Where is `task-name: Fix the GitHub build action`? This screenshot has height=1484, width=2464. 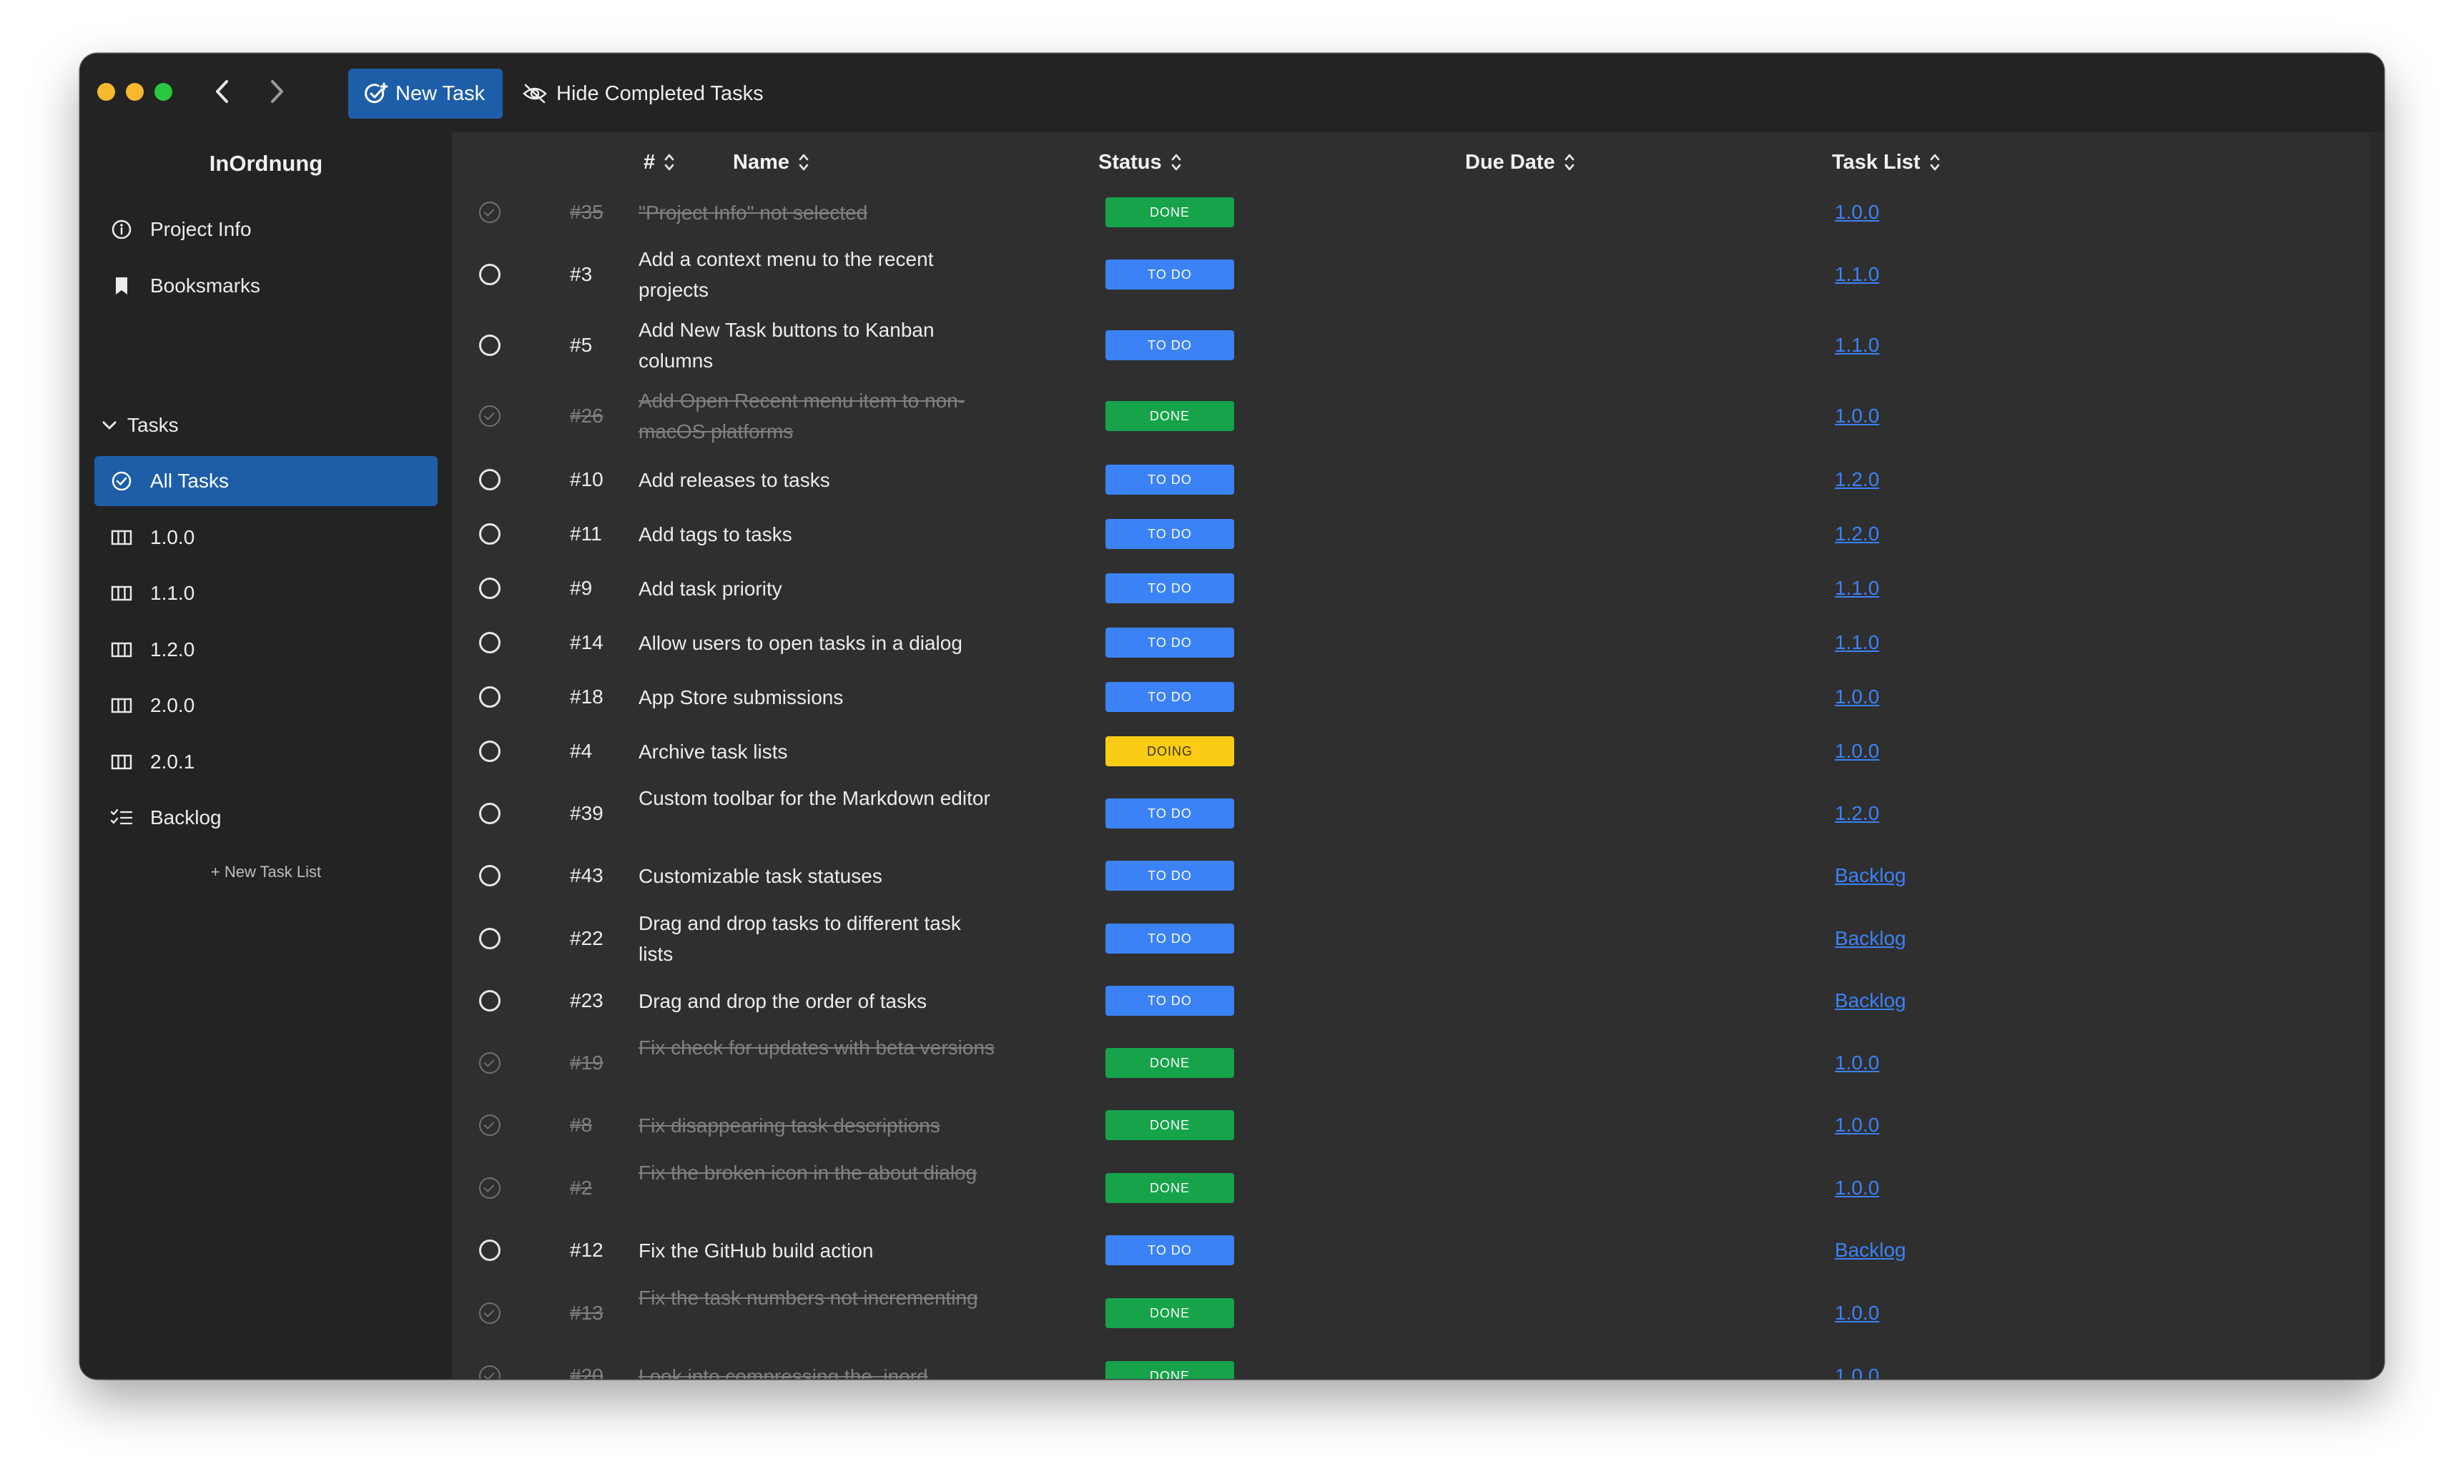
task-name: Fix the GitHub build action is located at coordinates (817, 1250).